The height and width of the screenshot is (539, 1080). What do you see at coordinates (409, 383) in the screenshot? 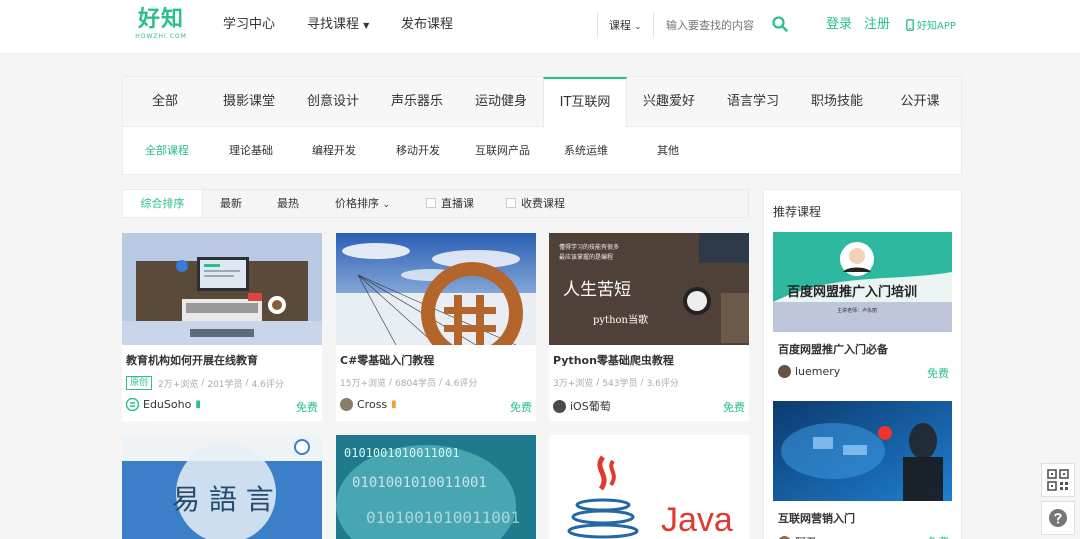
I see `course-stats: 15万+浏览/ 6804学员/ 4.6评分` at bounding box center [409, 383].